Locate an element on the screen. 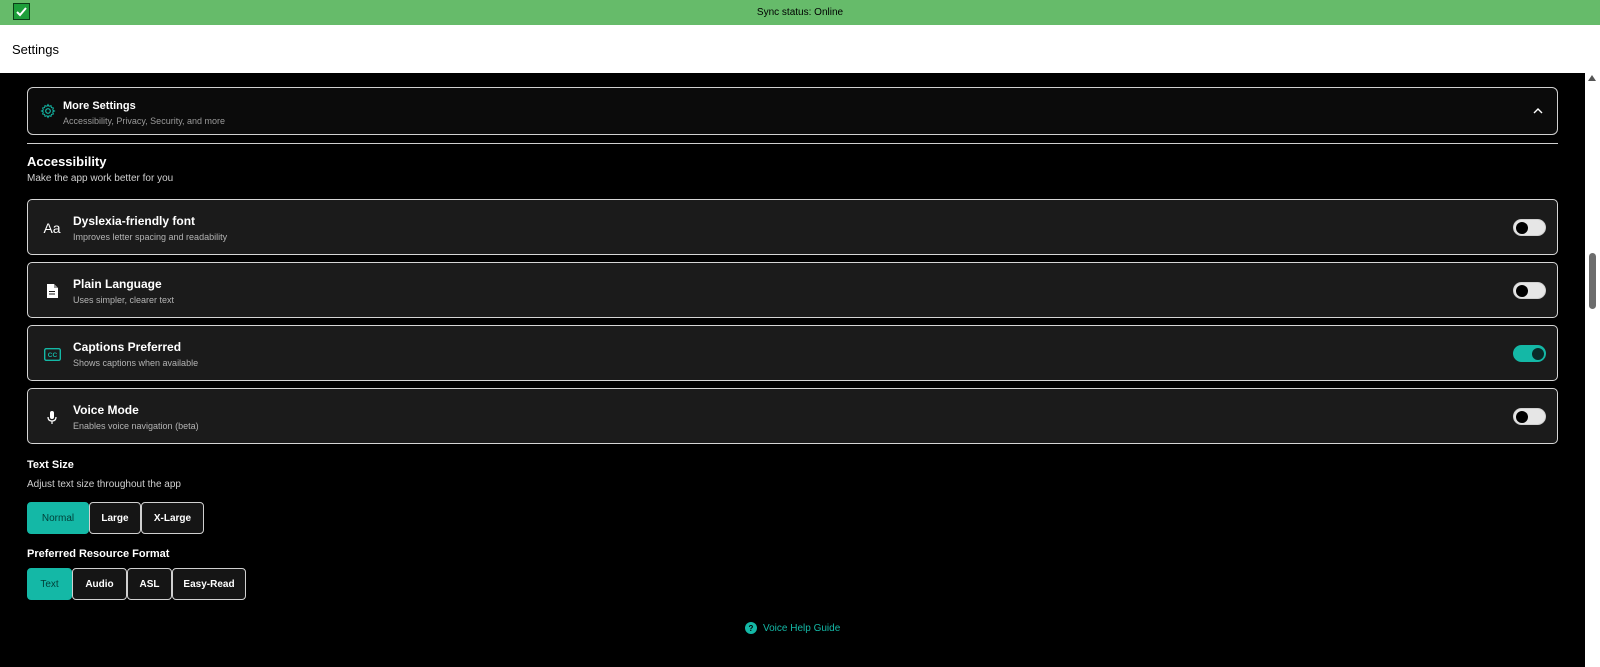  svg-text: CC is located at coordinates (52, 355).